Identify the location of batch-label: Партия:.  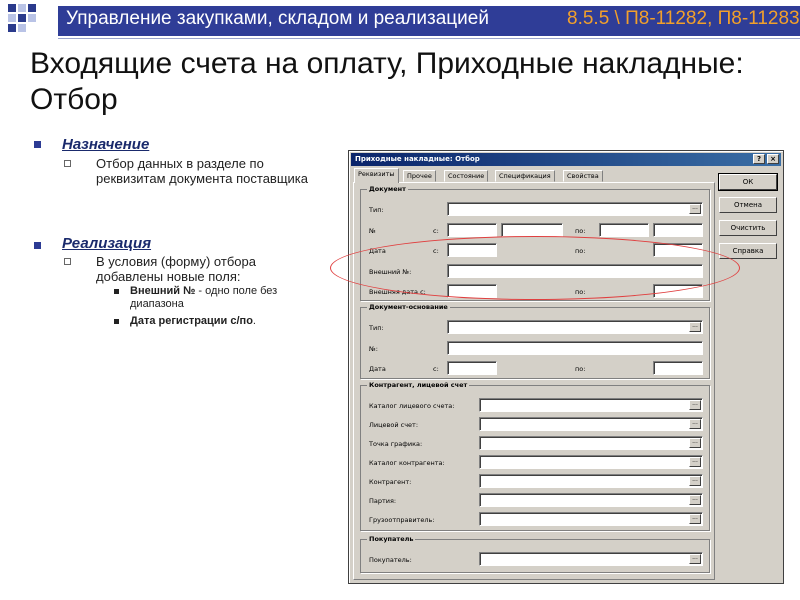
(383, 501).